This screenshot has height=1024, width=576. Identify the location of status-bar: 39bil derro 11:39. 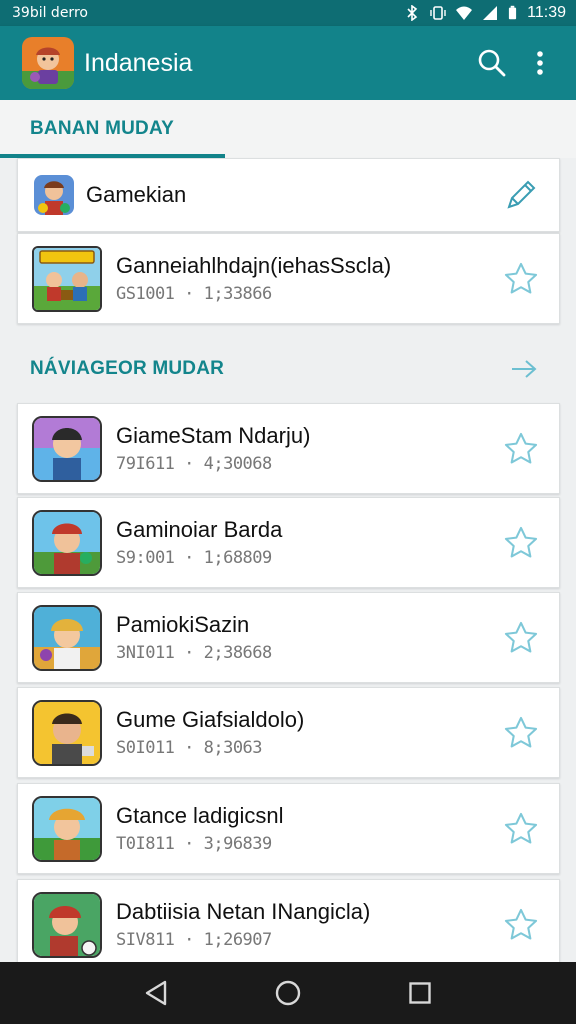
(288, 13).